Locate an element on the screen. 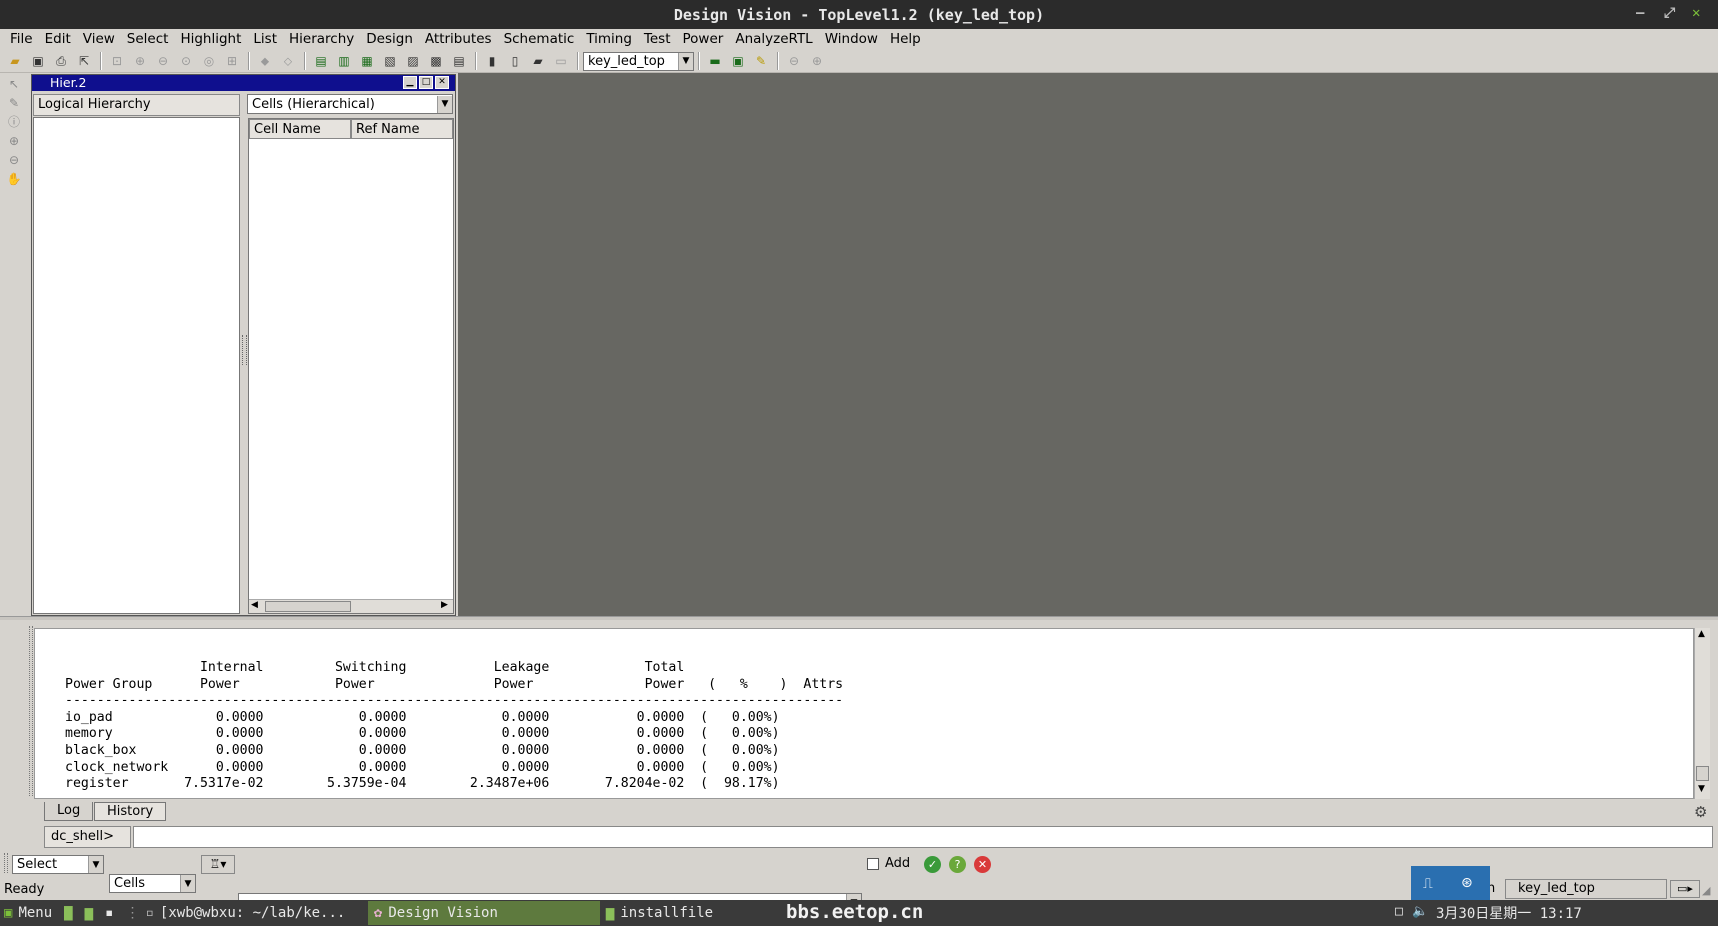 The width and height of the screenshot is (1718, 926). open-folder-icon: ▰ is located at coordinates (15, 61).